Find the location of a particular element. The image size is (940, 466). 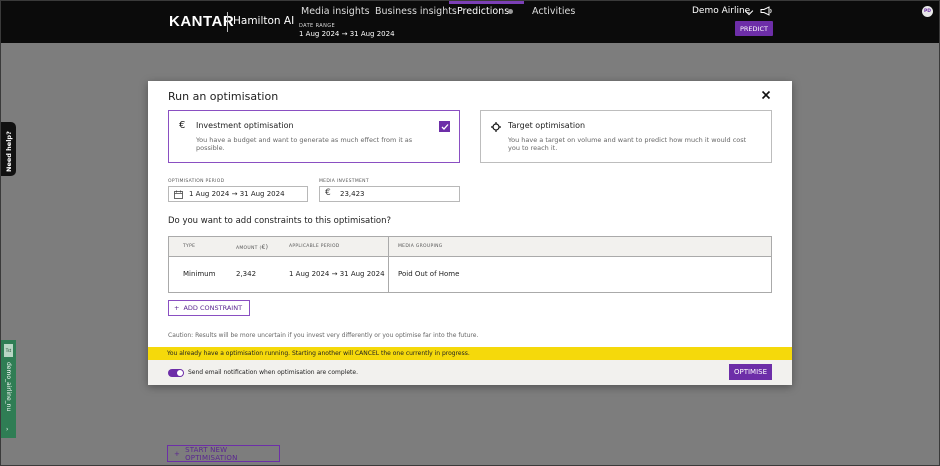

header-media-grouping: MEDIA GROUPING is located at coordinates (420, 246).